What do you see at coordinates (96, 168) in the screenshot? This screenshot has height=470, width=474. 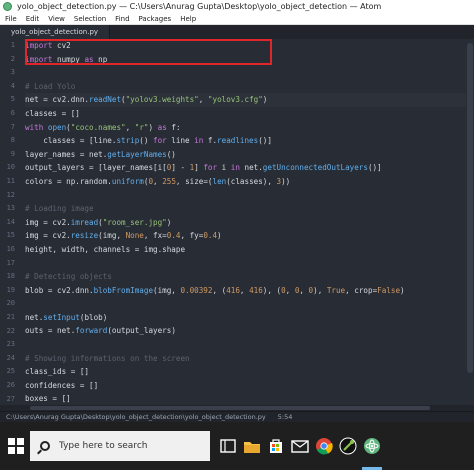 I see `code-token: output_layers = [layer_names[i[` at bounding box center [96, 168].